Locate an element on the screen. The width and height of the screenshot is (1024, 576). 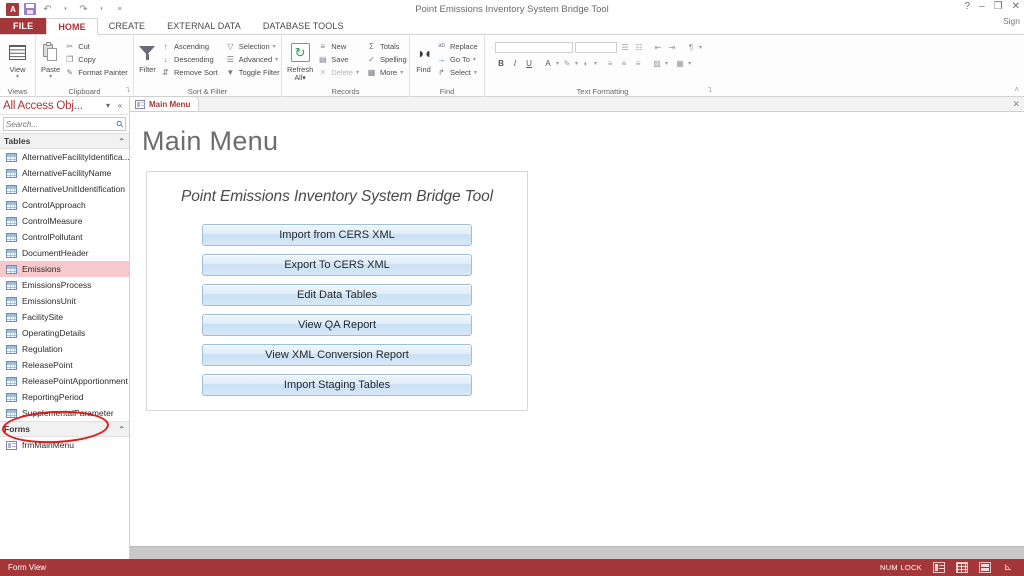
underline-button: U is located at coordinates (529, 63).